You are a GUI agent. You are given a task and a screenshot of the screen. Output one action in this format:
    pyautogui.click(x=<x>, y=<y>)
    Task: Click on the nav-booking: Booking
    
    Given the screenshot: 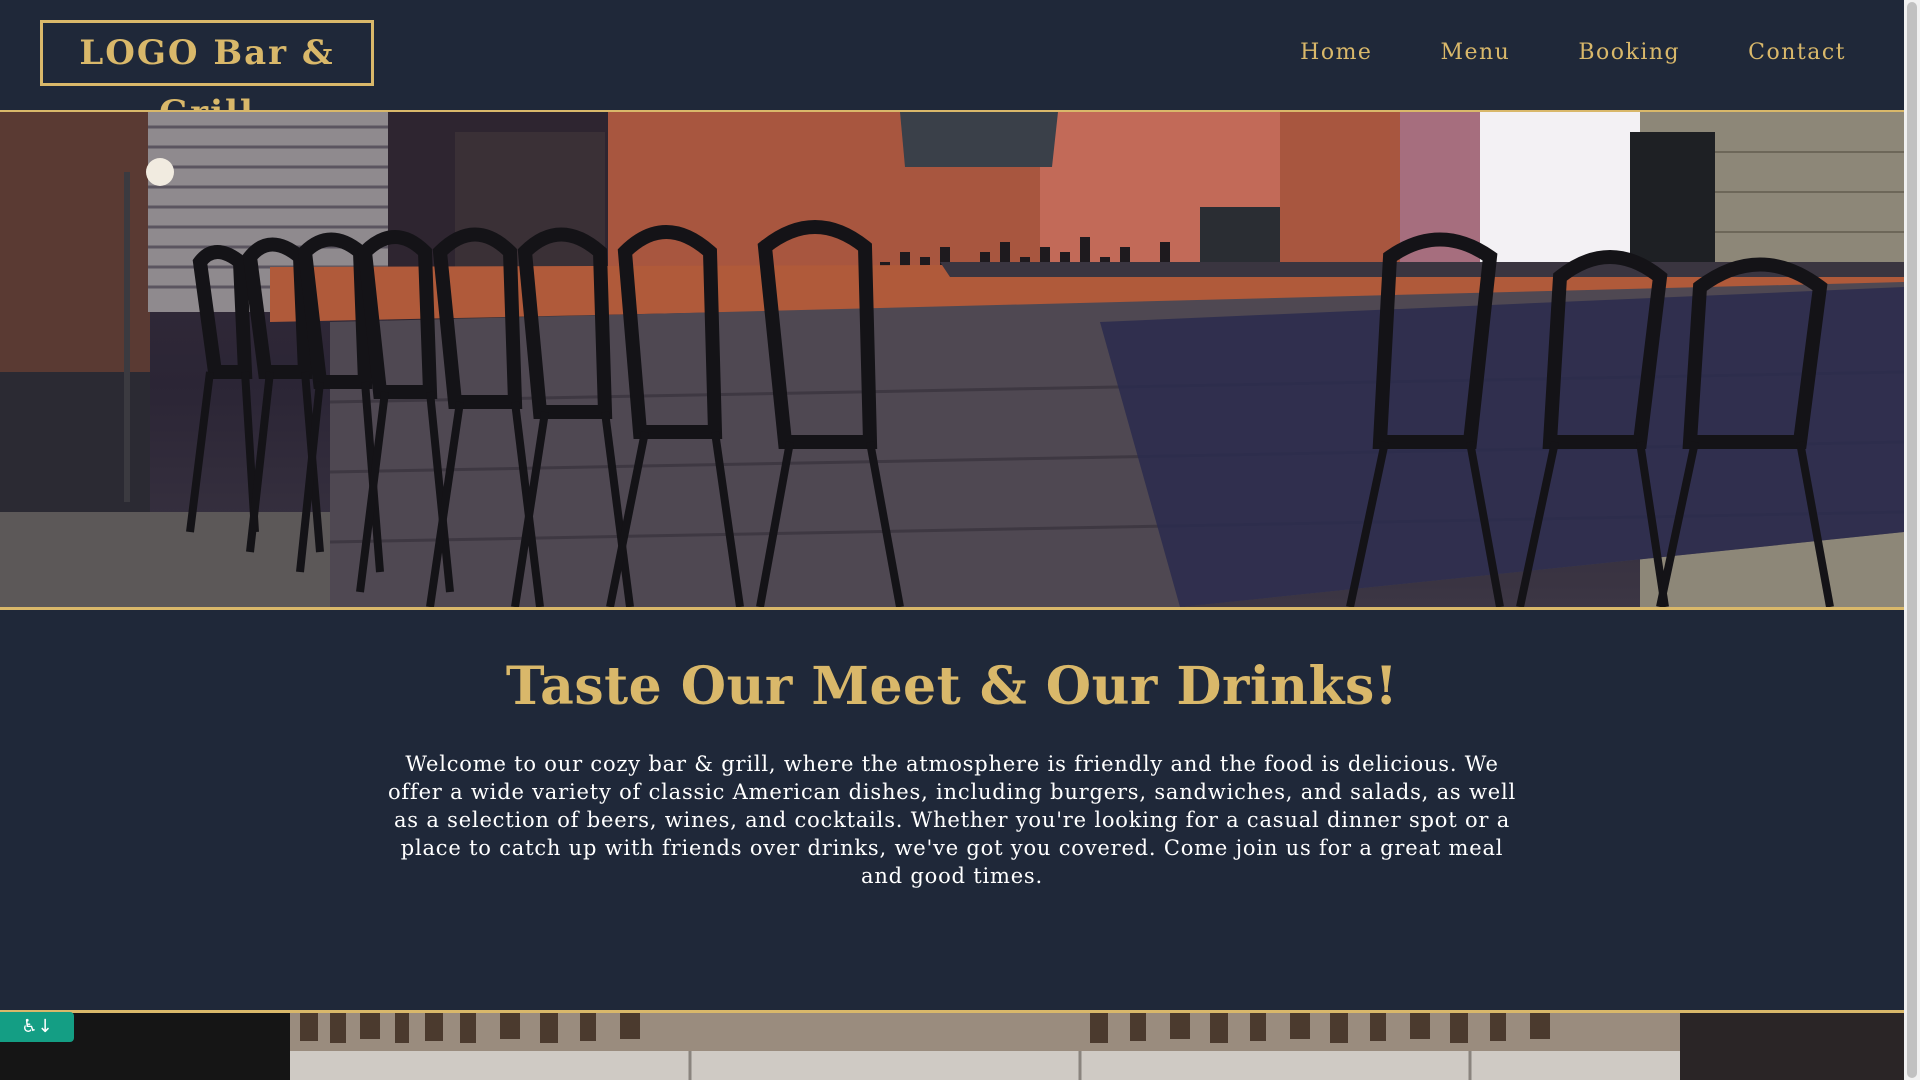 What is the action you would take?
    pyautogui.click(x=1629, y=52)
    